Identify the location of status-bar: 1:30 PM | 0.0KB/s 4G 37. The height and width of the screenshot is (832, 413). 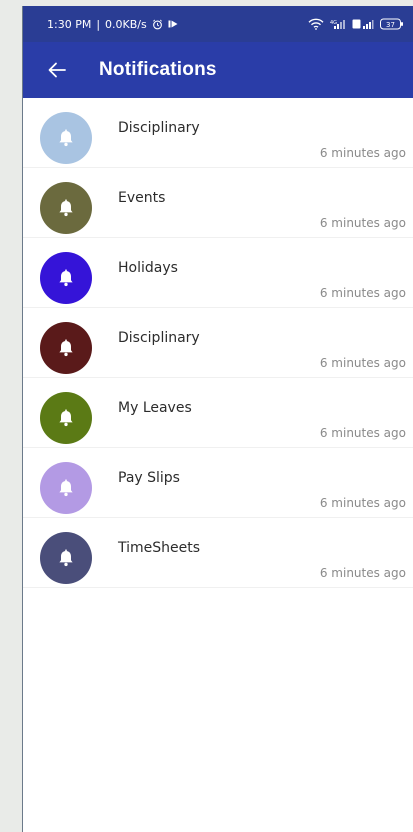
(218, 24).